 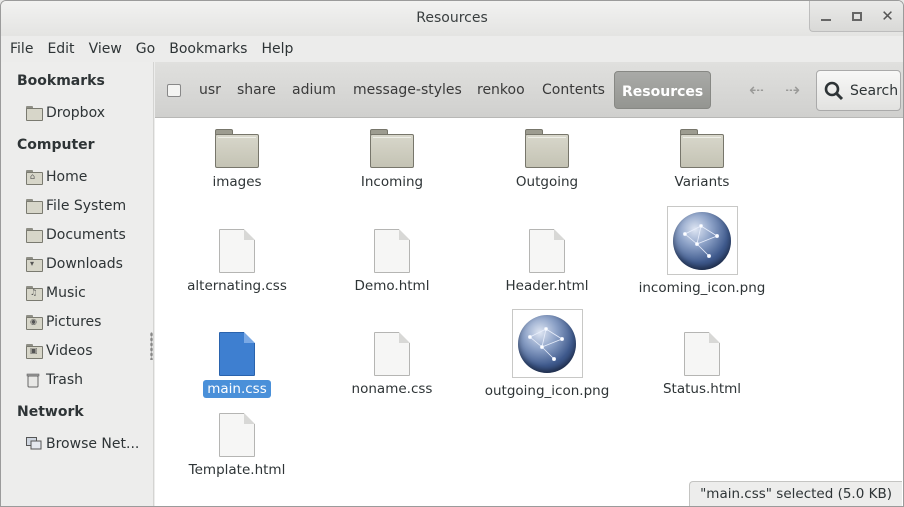 What do you see at coordinates (792, 90) in the screenshot?
I see `forward-arrow-icon: ⇢` at bounding box center [792, 90].